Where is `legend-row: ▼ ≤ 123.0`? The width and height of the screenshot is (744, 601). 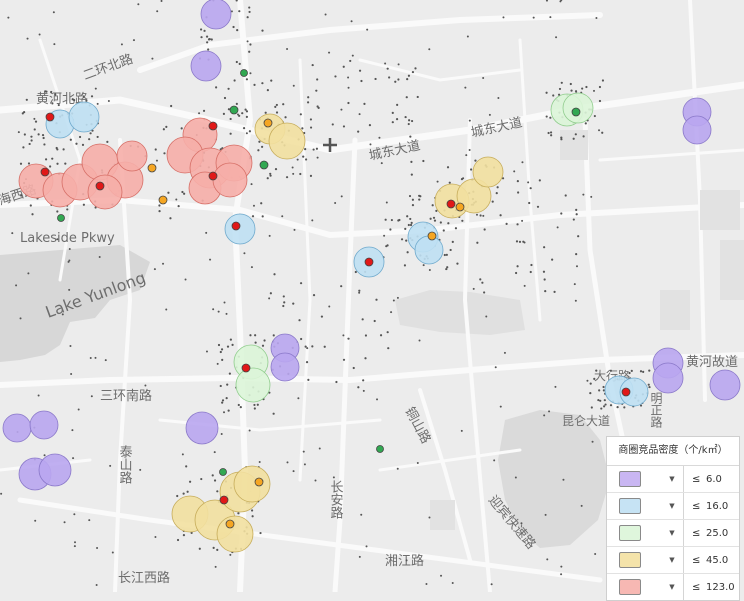 legend-row: ▼ ≤ 123.0 is located at coordinates (673, 587).